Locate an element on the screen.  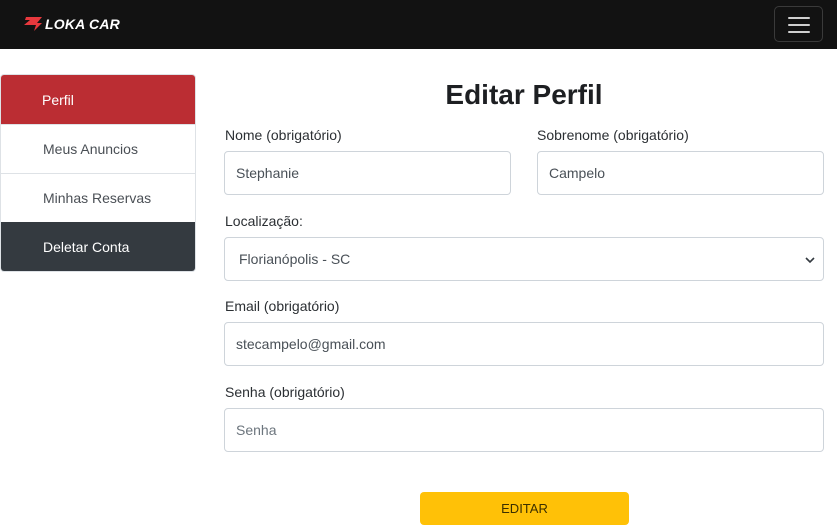
menu-toggle-button is located at coordinates (798, 24).